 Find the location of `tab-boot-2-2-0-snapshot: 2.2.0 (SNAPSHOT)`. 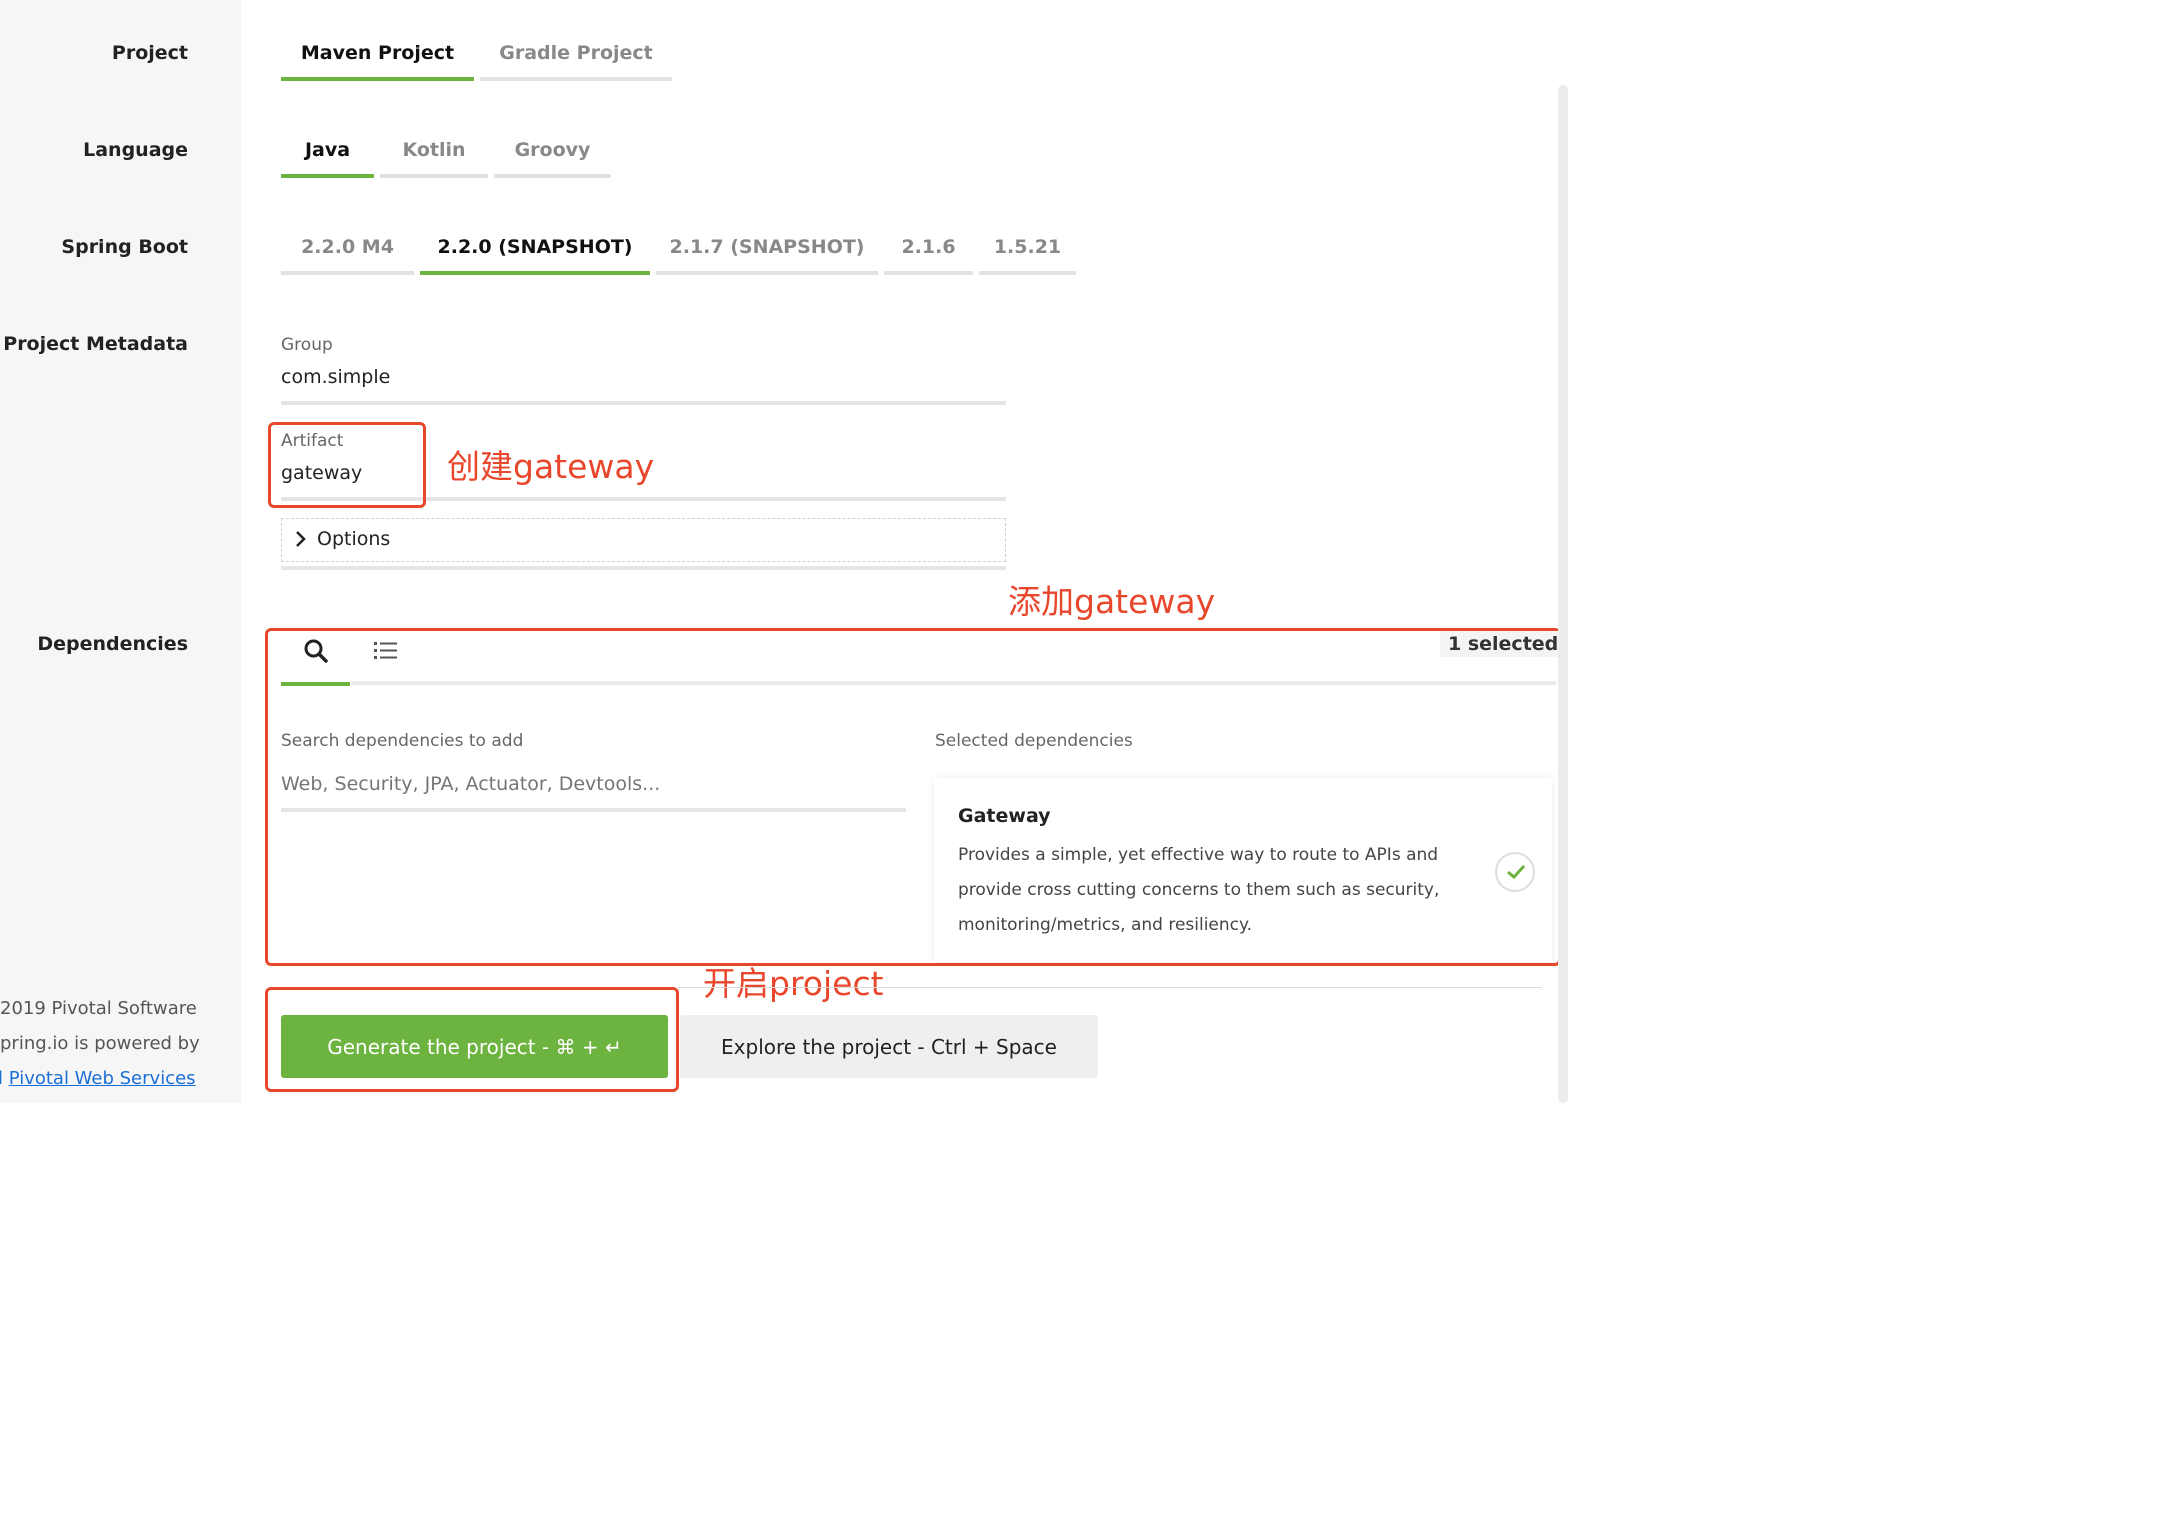

tab-boot-2-2-0-snapshot: 2.2.0 (SNAPSHOT) is located at coordinates (535, 253).